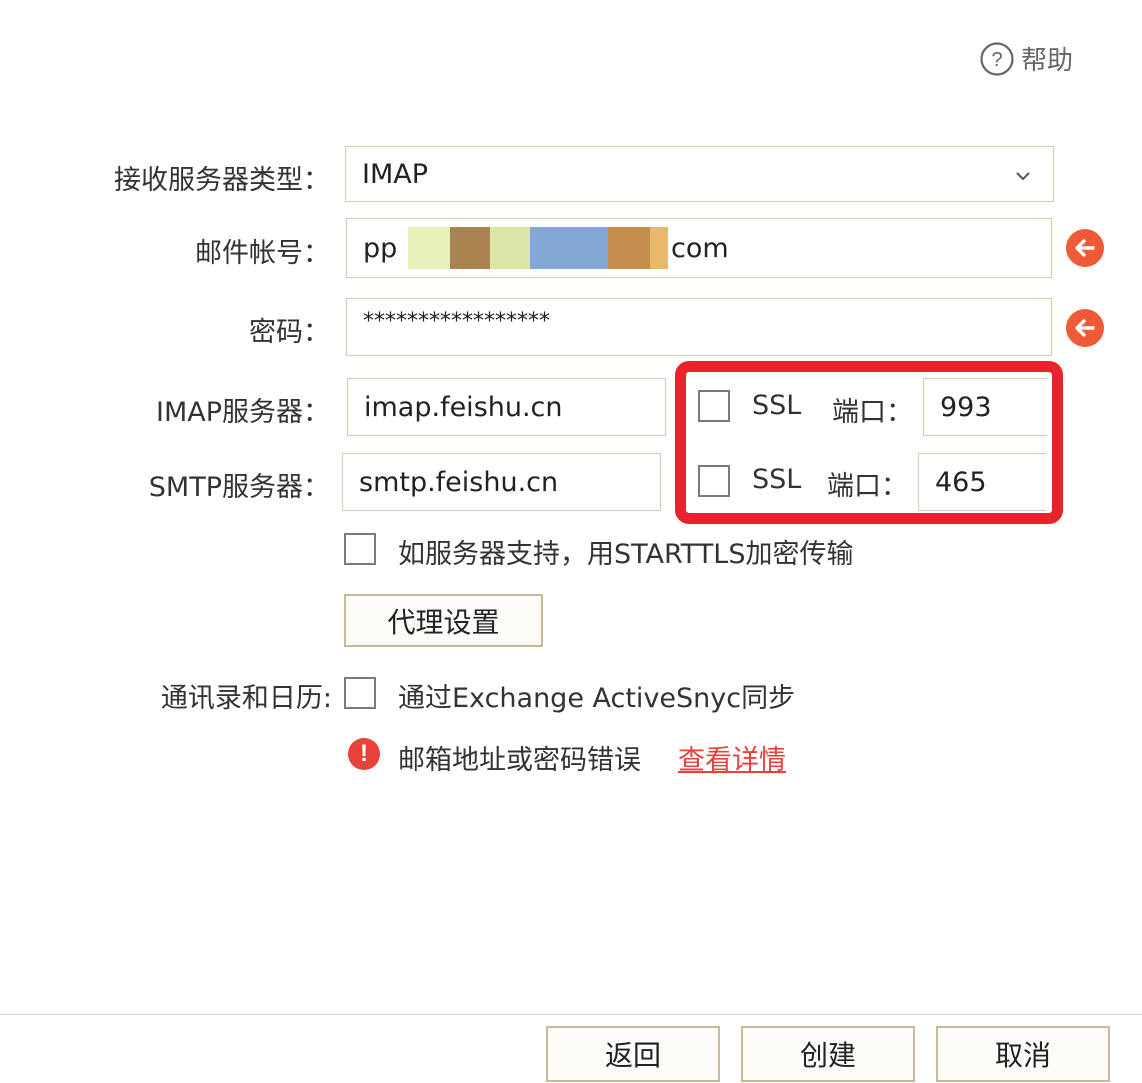 The width and height of the screenshot is (1142, 1083). What do you see at coordinates (700, 248) in the screenshot?
I see `account-value-suffix: com` at bounding box center [700, 248].